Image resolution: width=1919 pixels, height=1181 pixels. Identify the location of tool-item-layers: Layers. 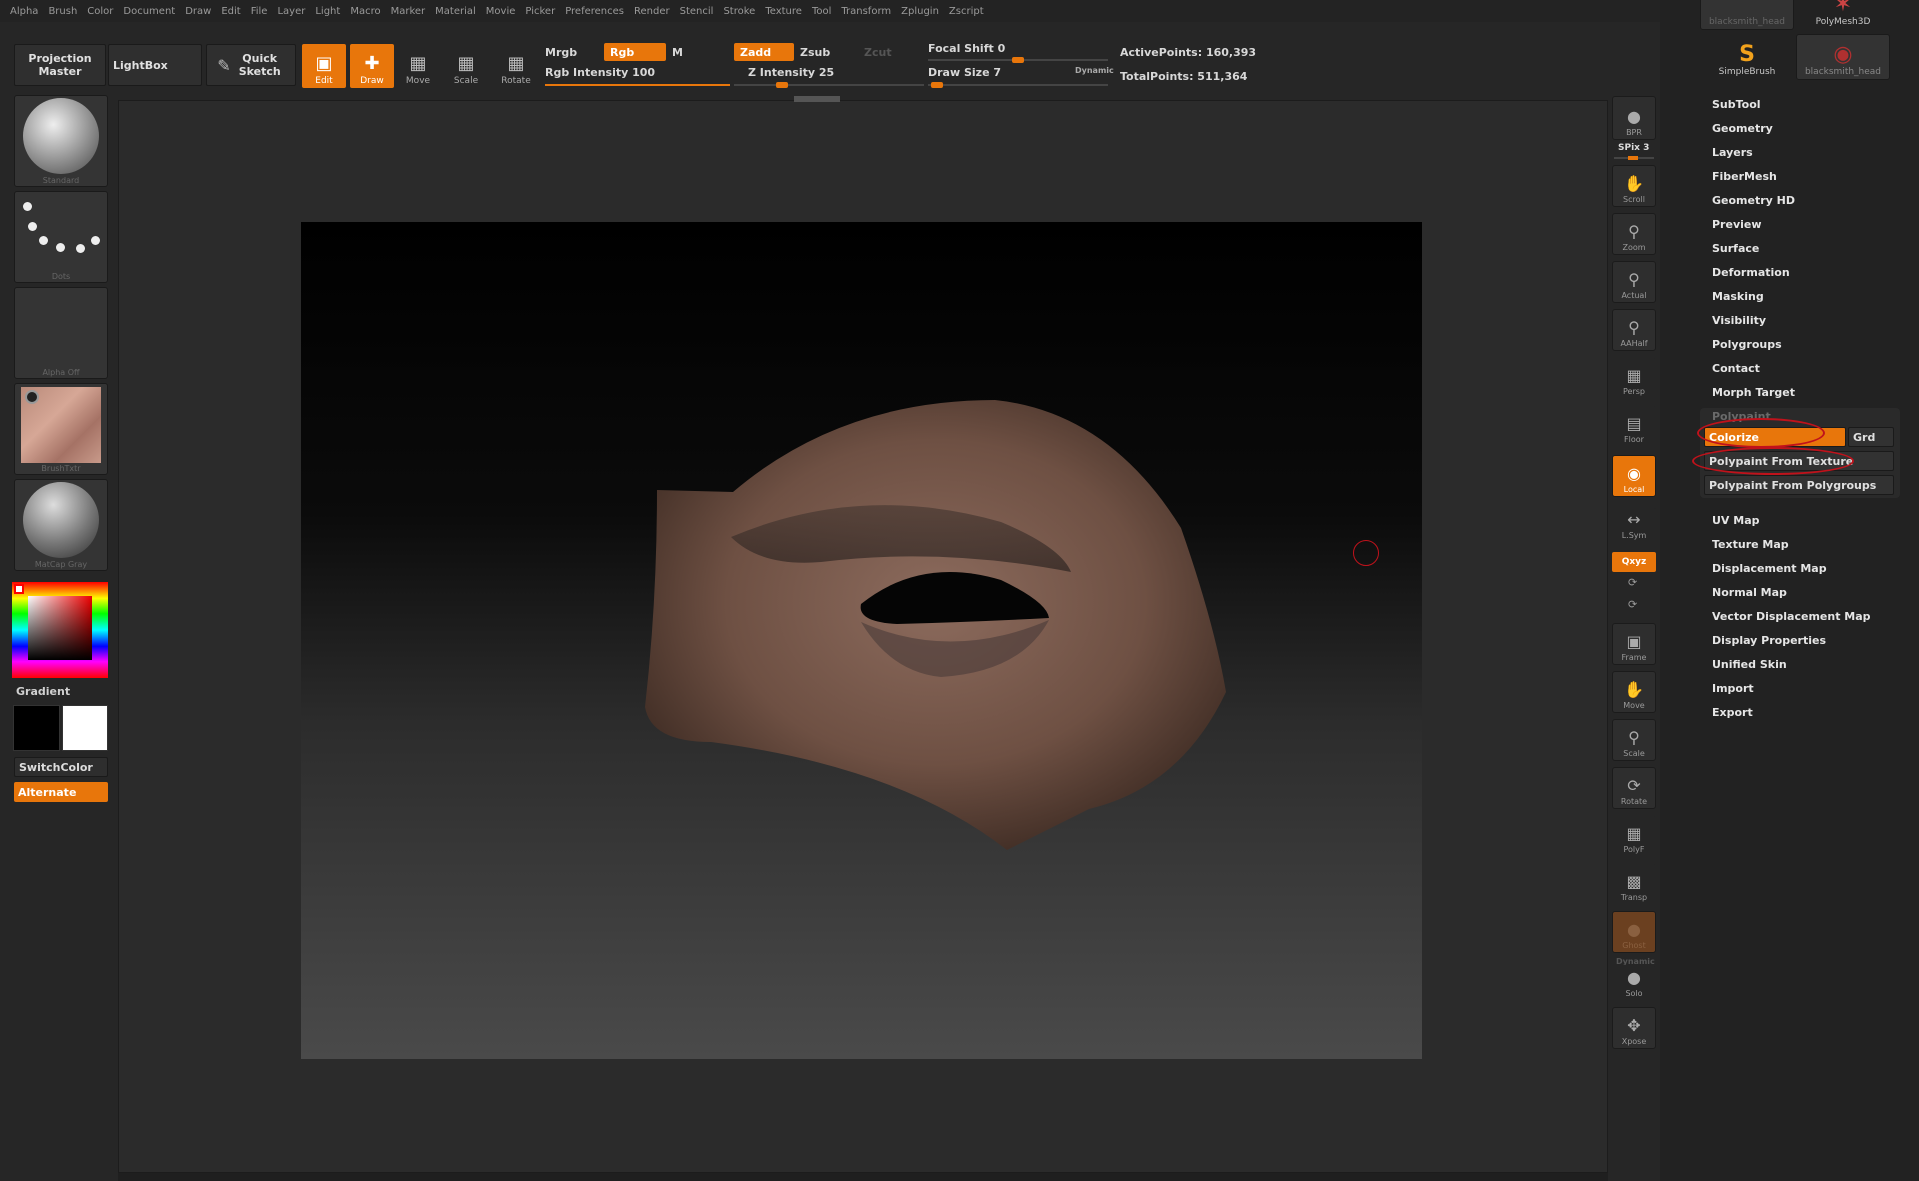
(1732, 152).